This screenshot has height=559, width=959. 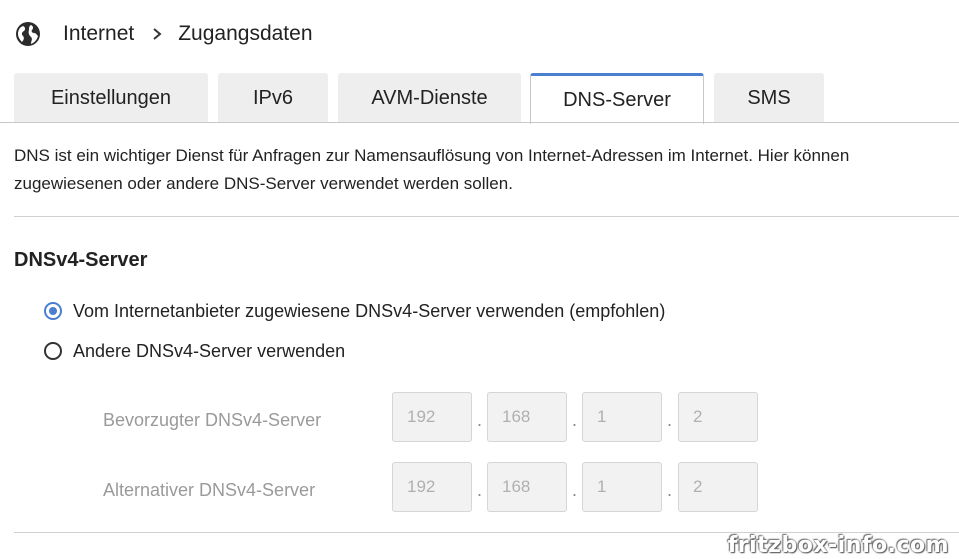 I want to click on radio-other-dns: Andere DNSv4-Server verwenden, so click(x=194, y=351).